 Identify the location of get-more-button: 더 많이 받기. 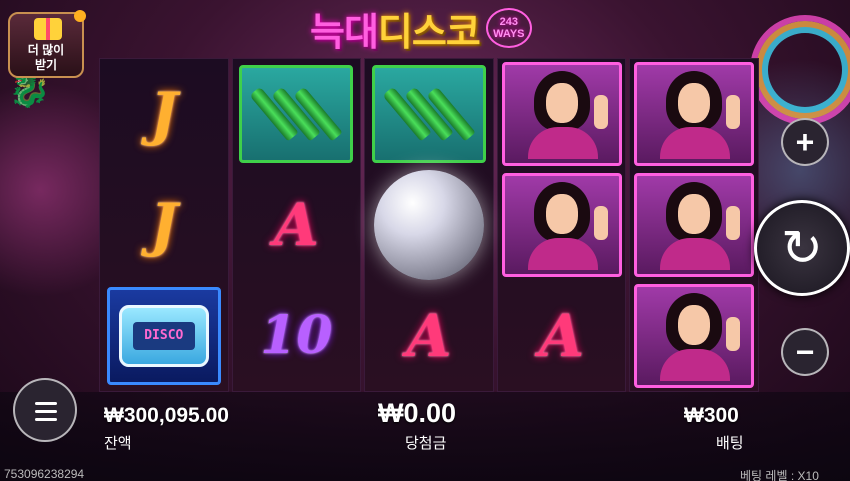
(47, 44).